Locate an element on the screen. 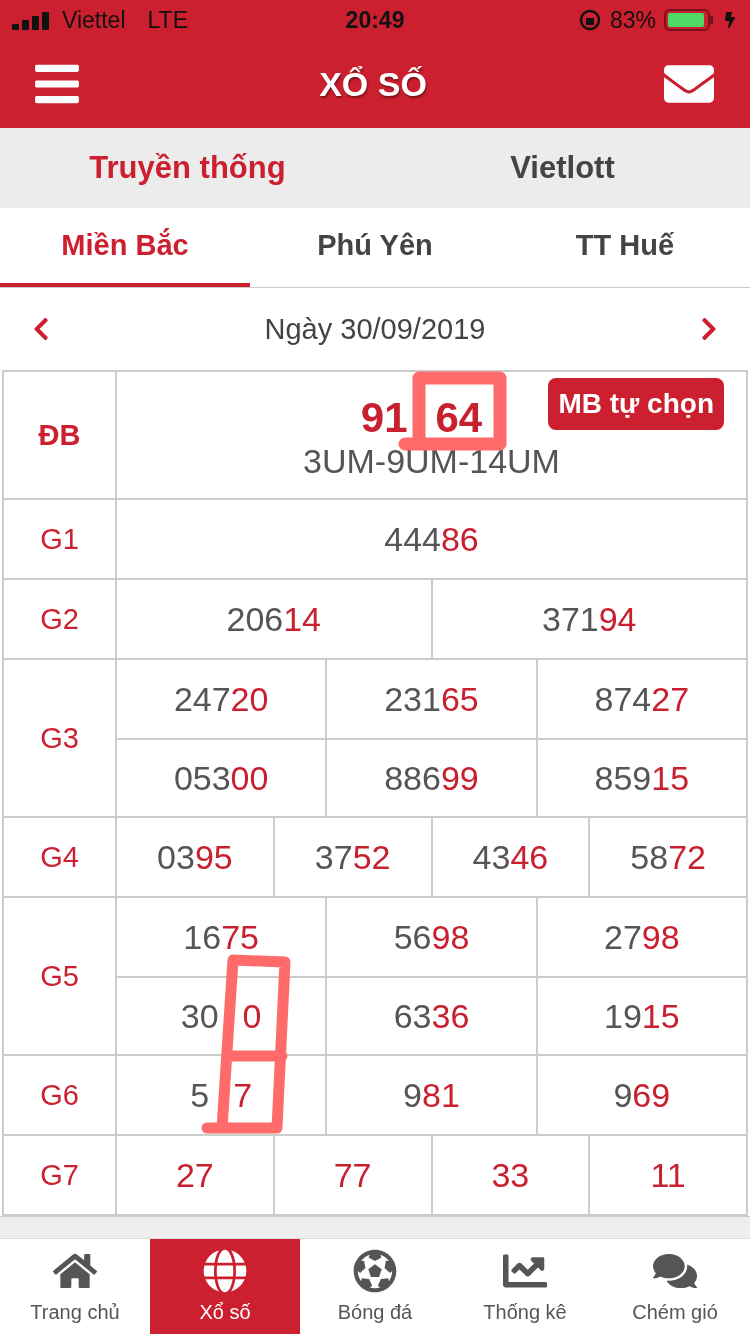 The width and height of the screenshot is (750, 1334). prize-number: 0395 is located at coordinates (195, 857).